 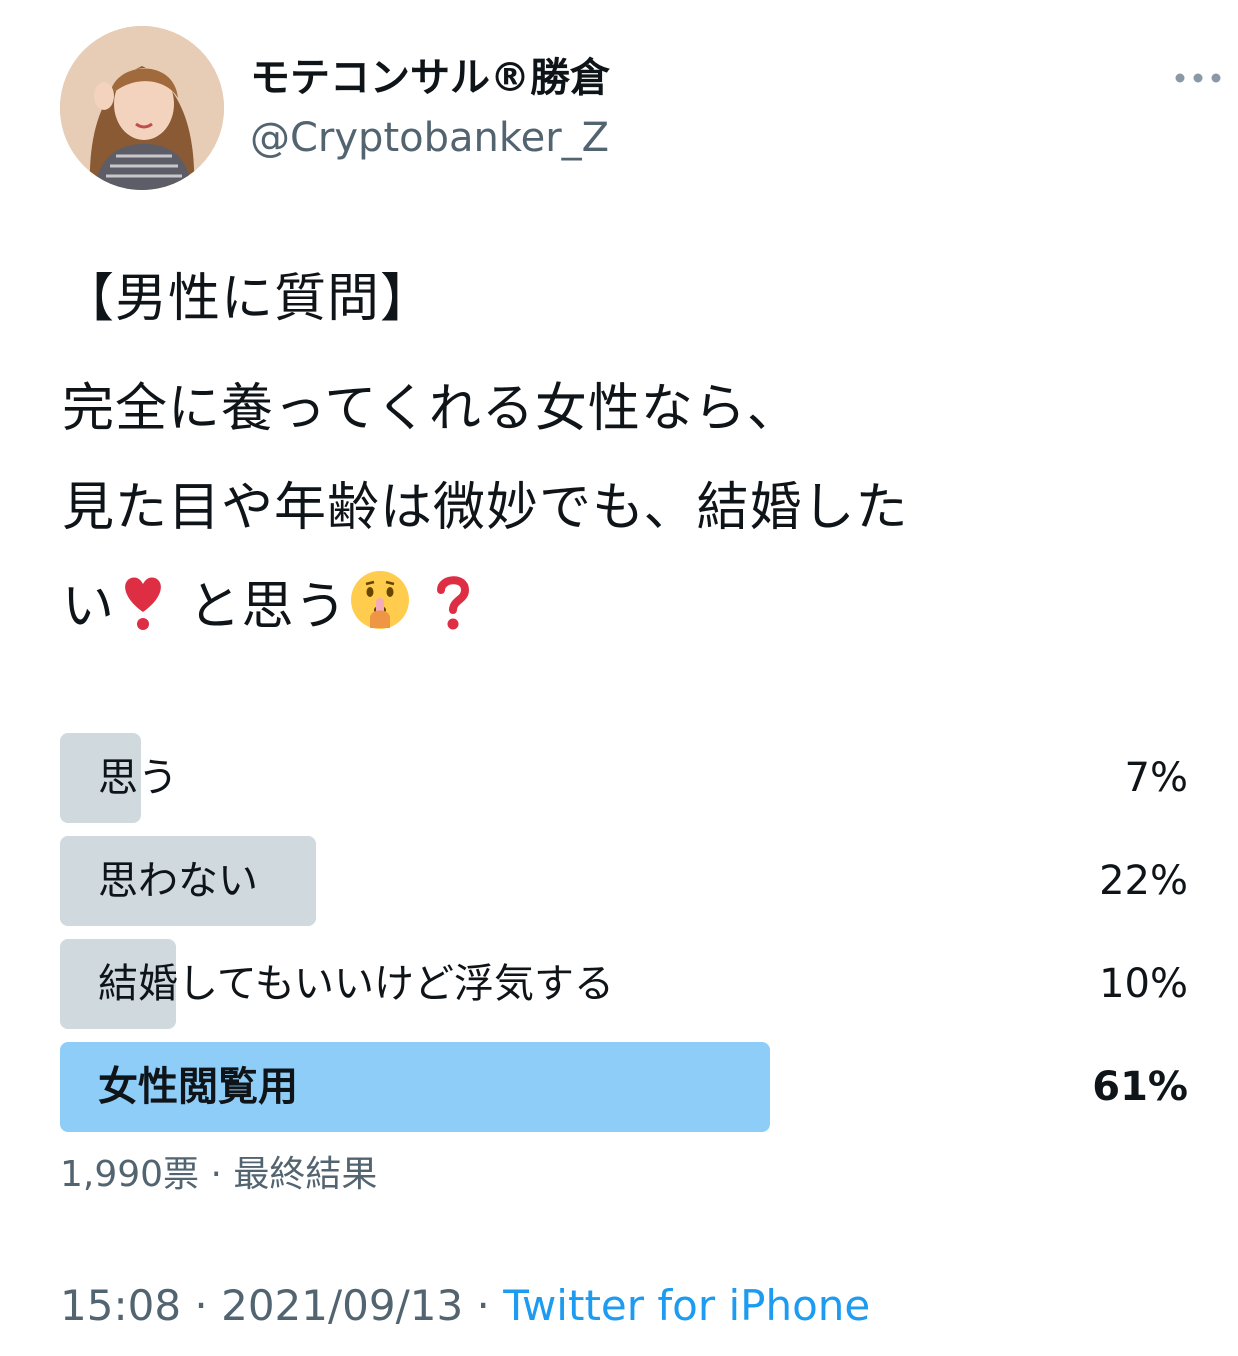 What do you see at coordinates (1143, 881) in the screenshot?
I see `poll-option-percent: 22%` at bounding box center [1143, 881].